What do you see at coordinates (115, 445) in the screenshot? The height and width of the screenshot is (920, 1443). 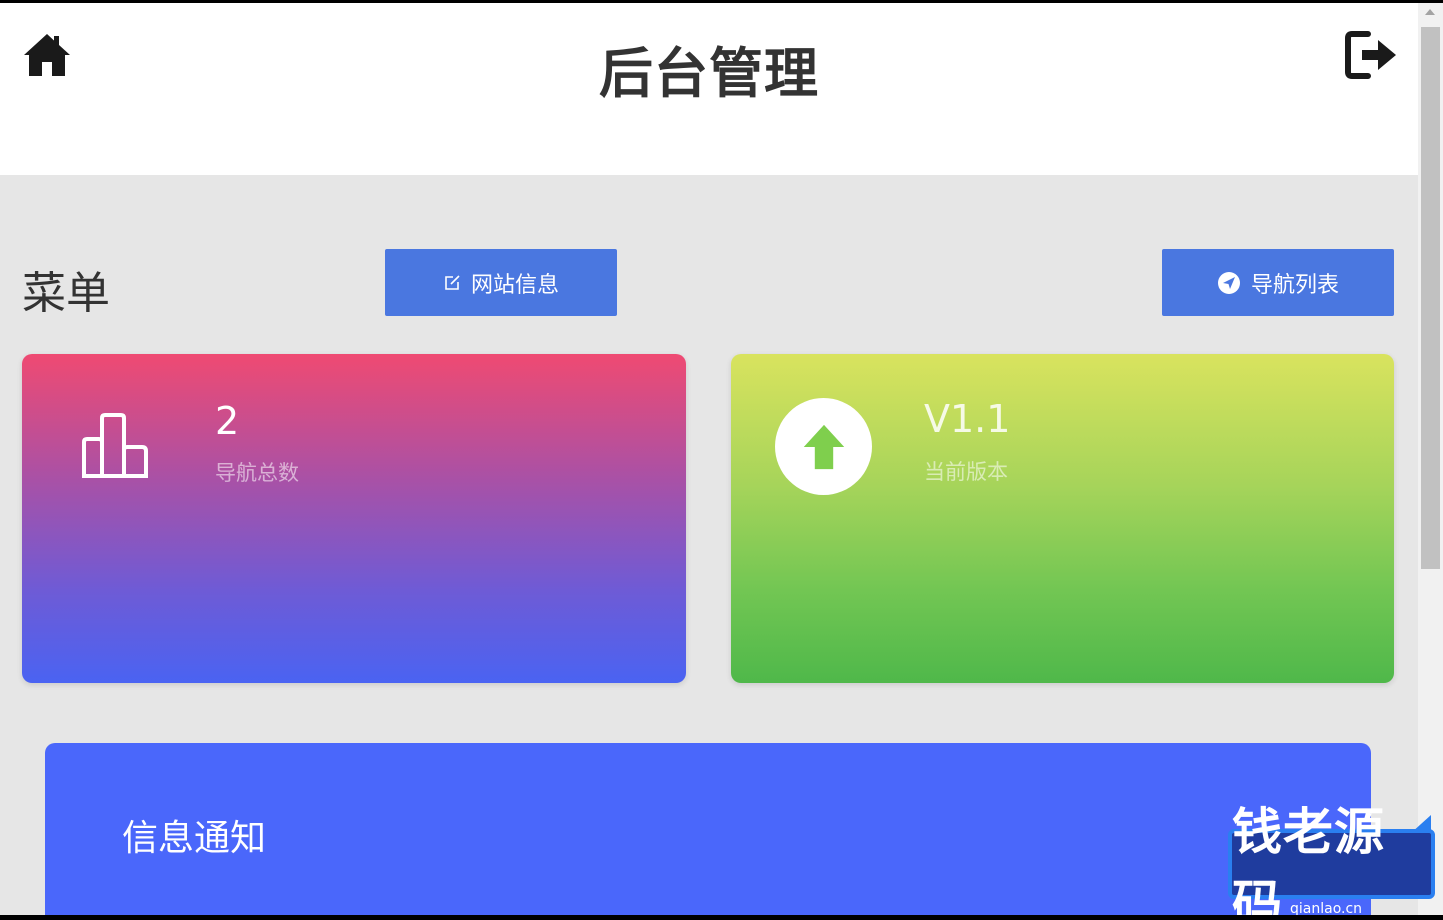 I see `bar-chart-icon` at bounding box center [115, 445].